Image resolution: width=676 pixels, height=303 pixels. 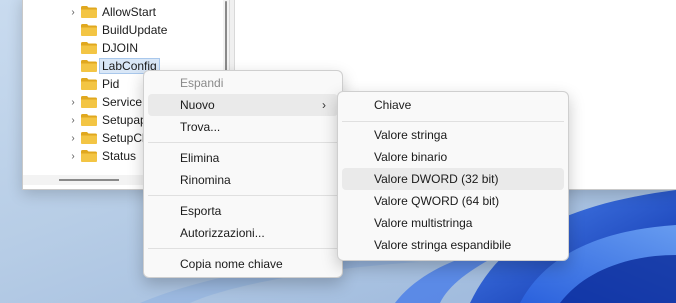 What do you see at coordinates (243, 211) in the screenshot?
I see `menu-item-export: Esporta` at bounding box center [243, 211].